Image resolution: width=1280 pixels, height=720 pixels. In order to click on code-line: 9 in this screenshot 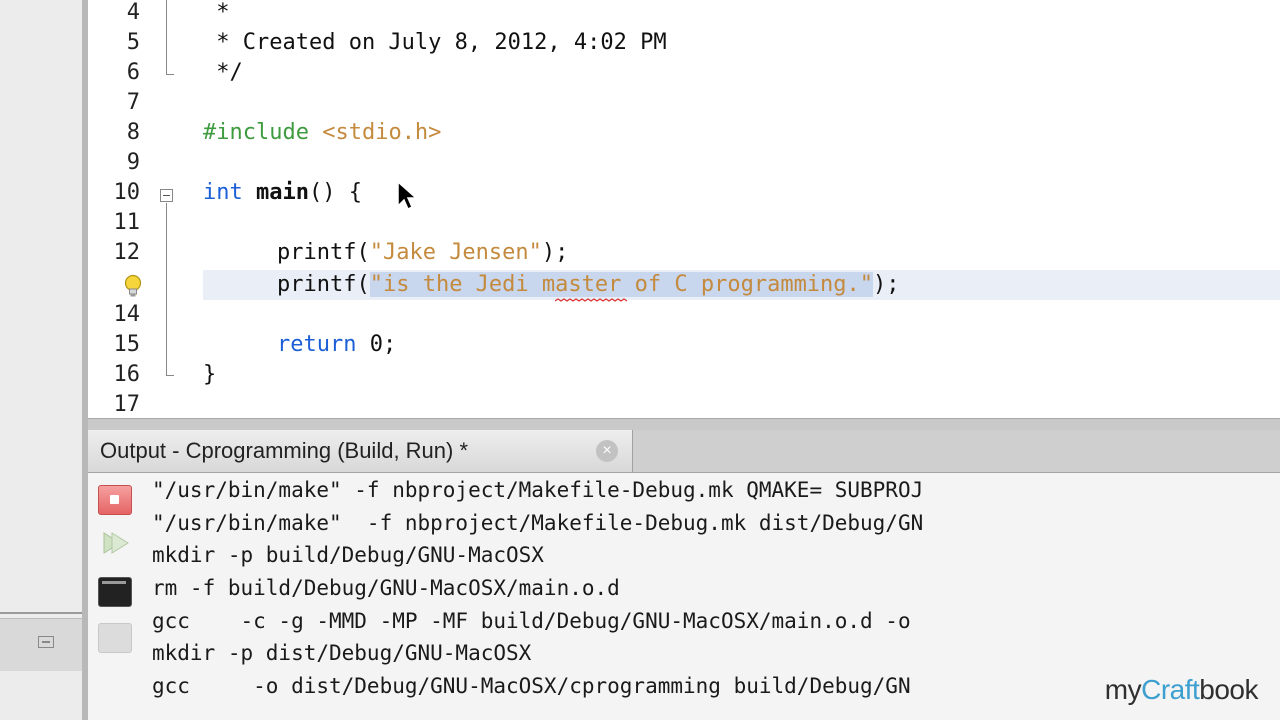, I will do `click(684, 163)`.